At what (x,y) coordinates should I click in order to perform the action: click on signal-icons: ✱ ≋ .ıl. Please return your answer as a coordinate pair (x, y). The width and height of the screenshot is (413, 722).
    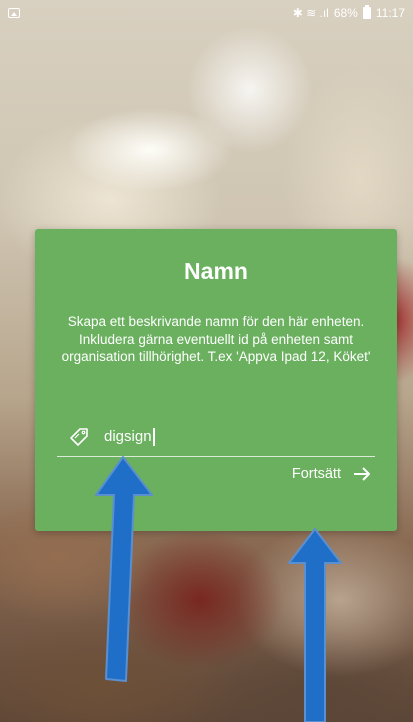
    Looking at the image, I should click on (310, 13).